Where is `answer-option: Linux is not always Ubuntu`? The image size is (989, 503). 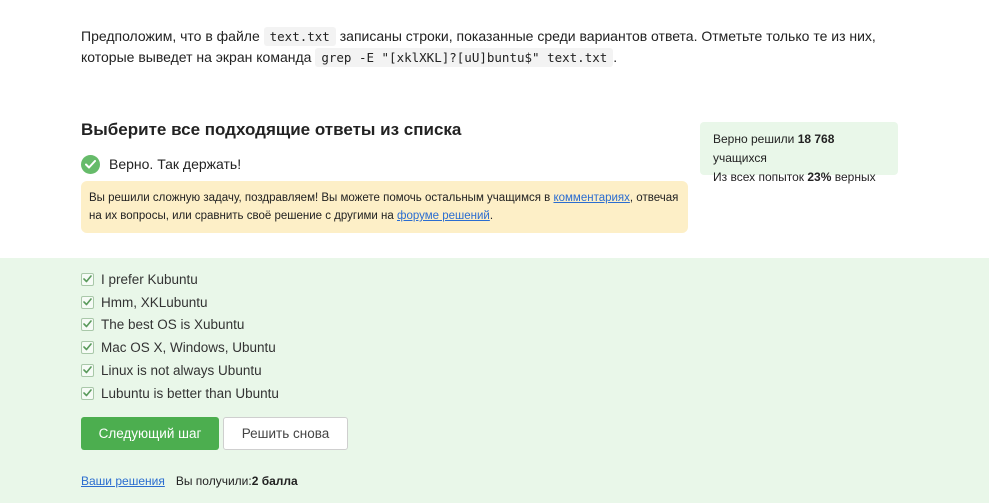 answer-option: Linux is not always Ubuntu is located at coordinates (171, 370).